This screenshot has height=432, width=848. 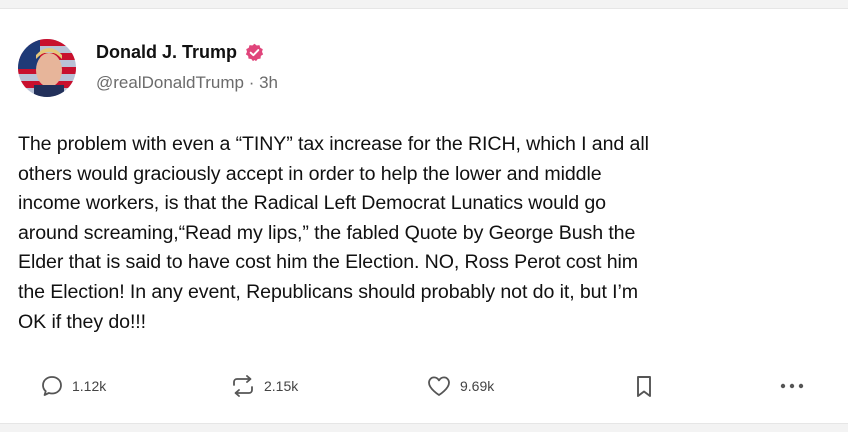 I want to click on repost-icon, so click(x=243, y=386).